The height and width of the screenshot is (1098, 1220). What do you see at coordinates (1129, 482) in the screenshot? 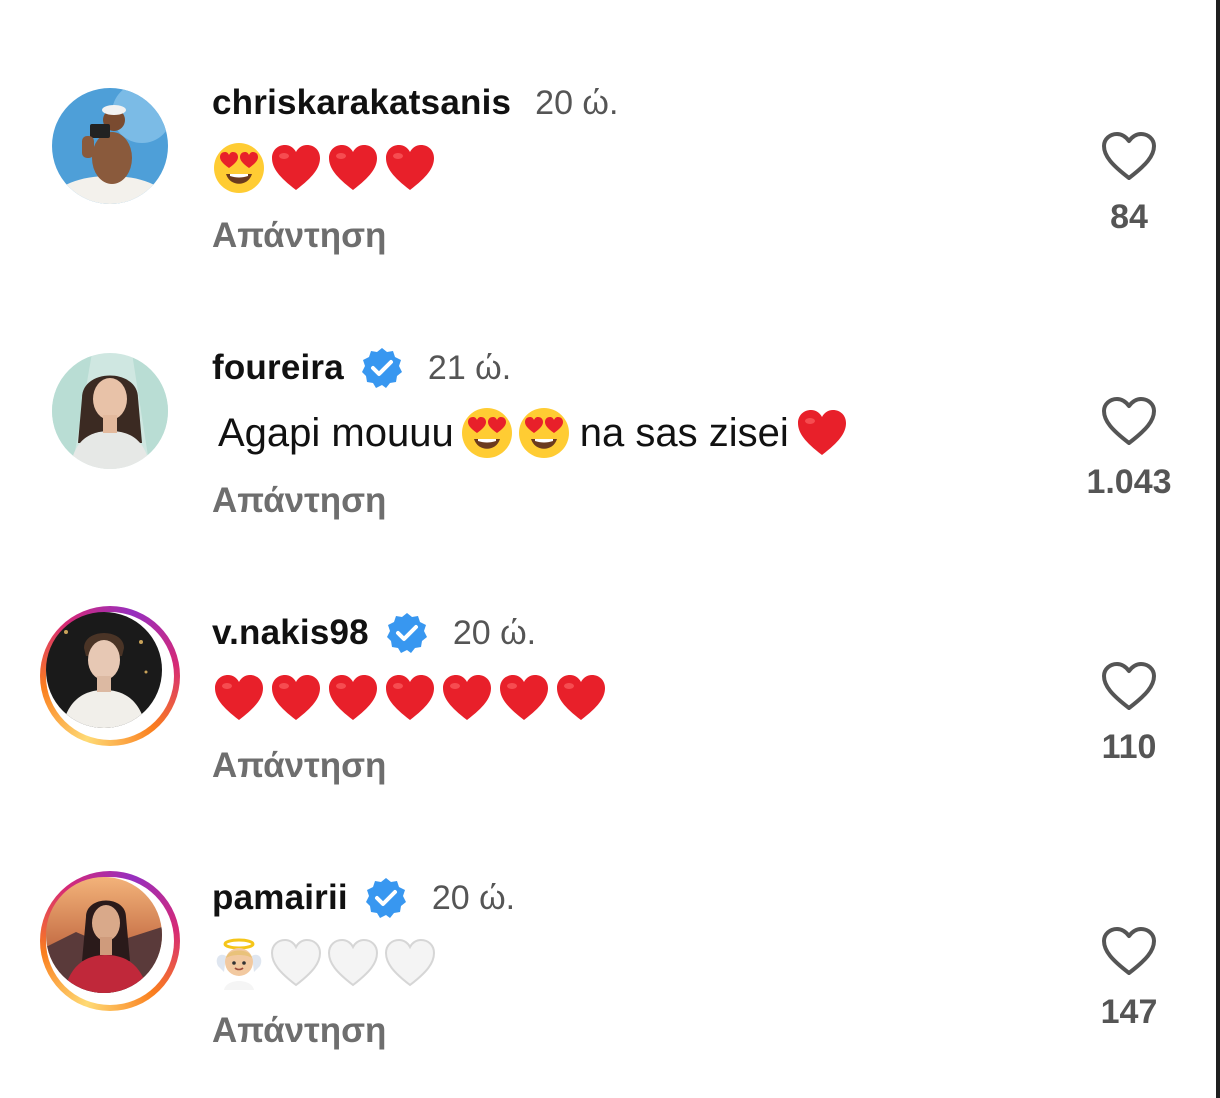
I see `like-count: 1.043` at bounding box center [1129, 482].